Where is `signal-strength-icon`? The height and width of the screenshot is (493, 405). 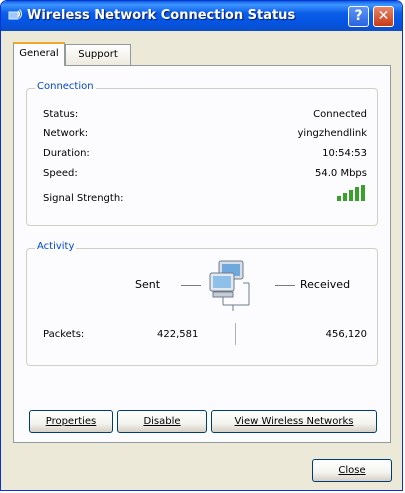
signal-strength-icon is located at coordinates (352, 193).